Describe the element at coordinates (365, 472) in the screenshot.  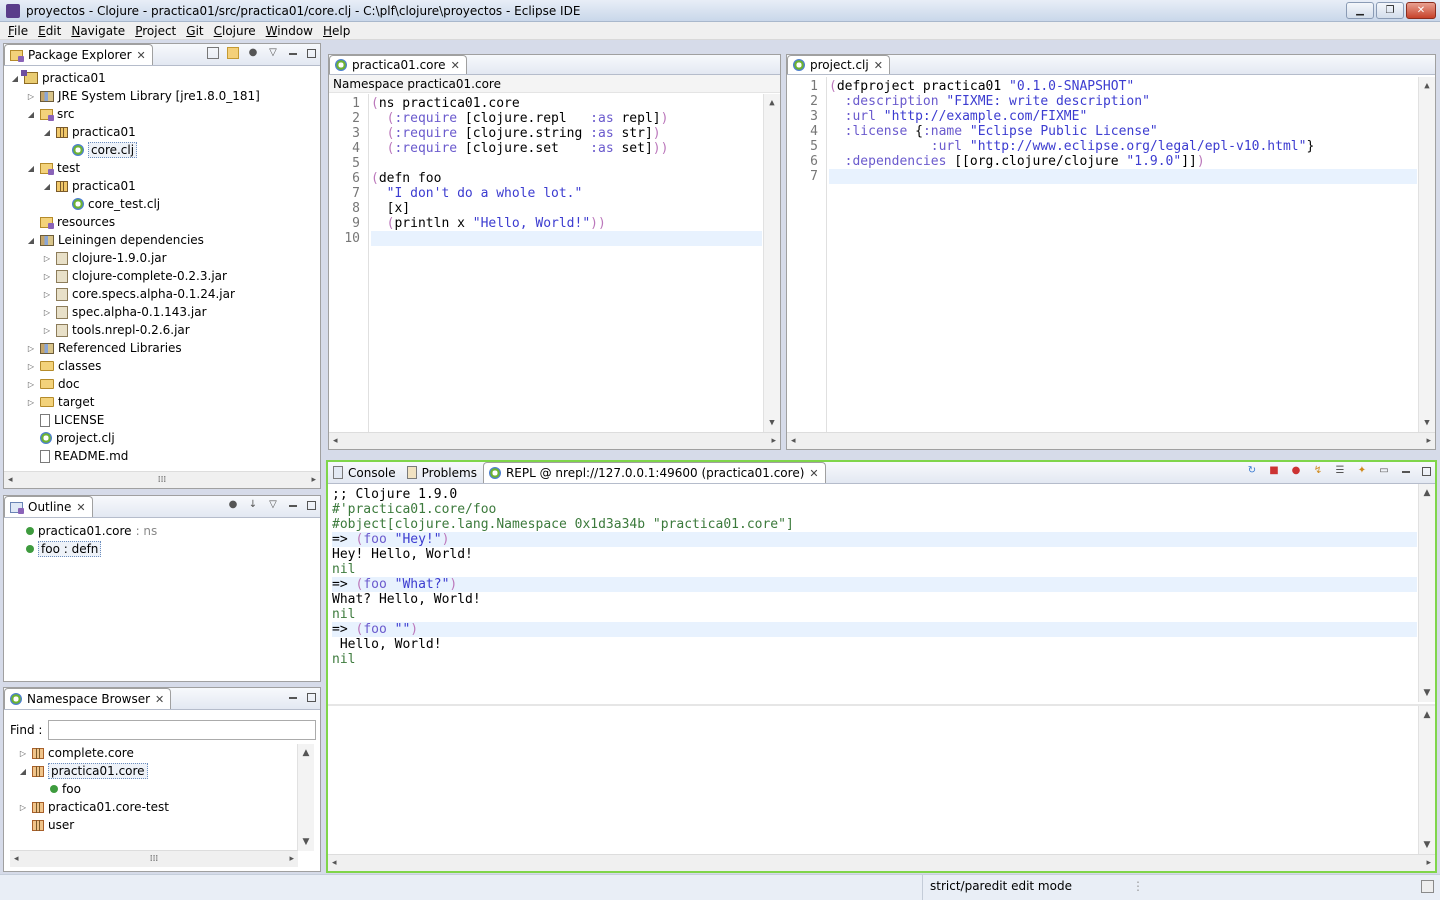
I see `tab-console: Console` at that location.